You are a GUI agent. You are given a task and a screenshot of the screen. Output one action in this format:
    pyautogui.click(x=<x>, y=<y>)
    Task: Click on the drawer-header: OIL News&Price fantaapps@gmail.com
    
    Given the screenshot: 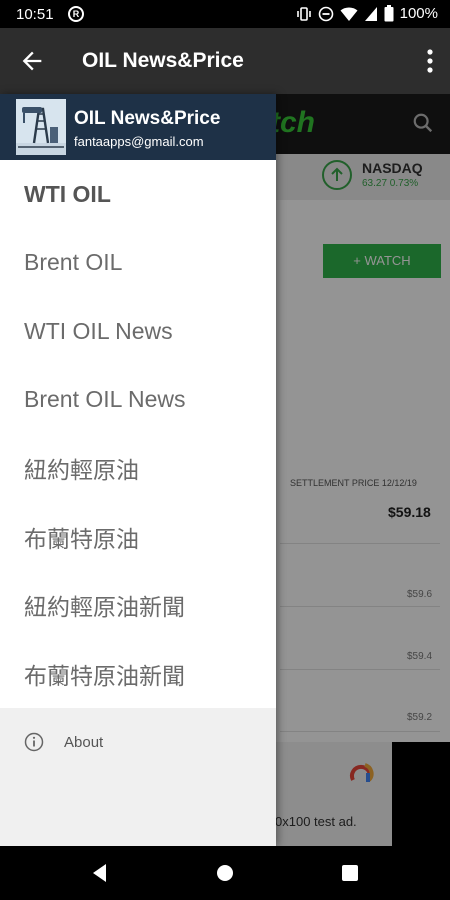 What is the action you would take?
    pyautogui.click(x=138, y=127)
    